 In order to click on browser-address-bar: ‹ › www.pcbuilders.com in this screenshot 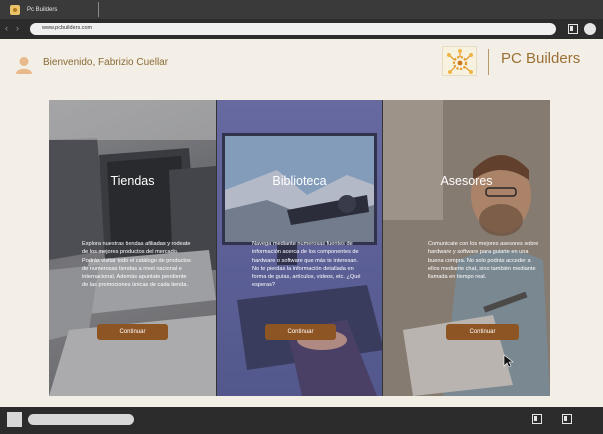, I will do `click(301, 29)`.